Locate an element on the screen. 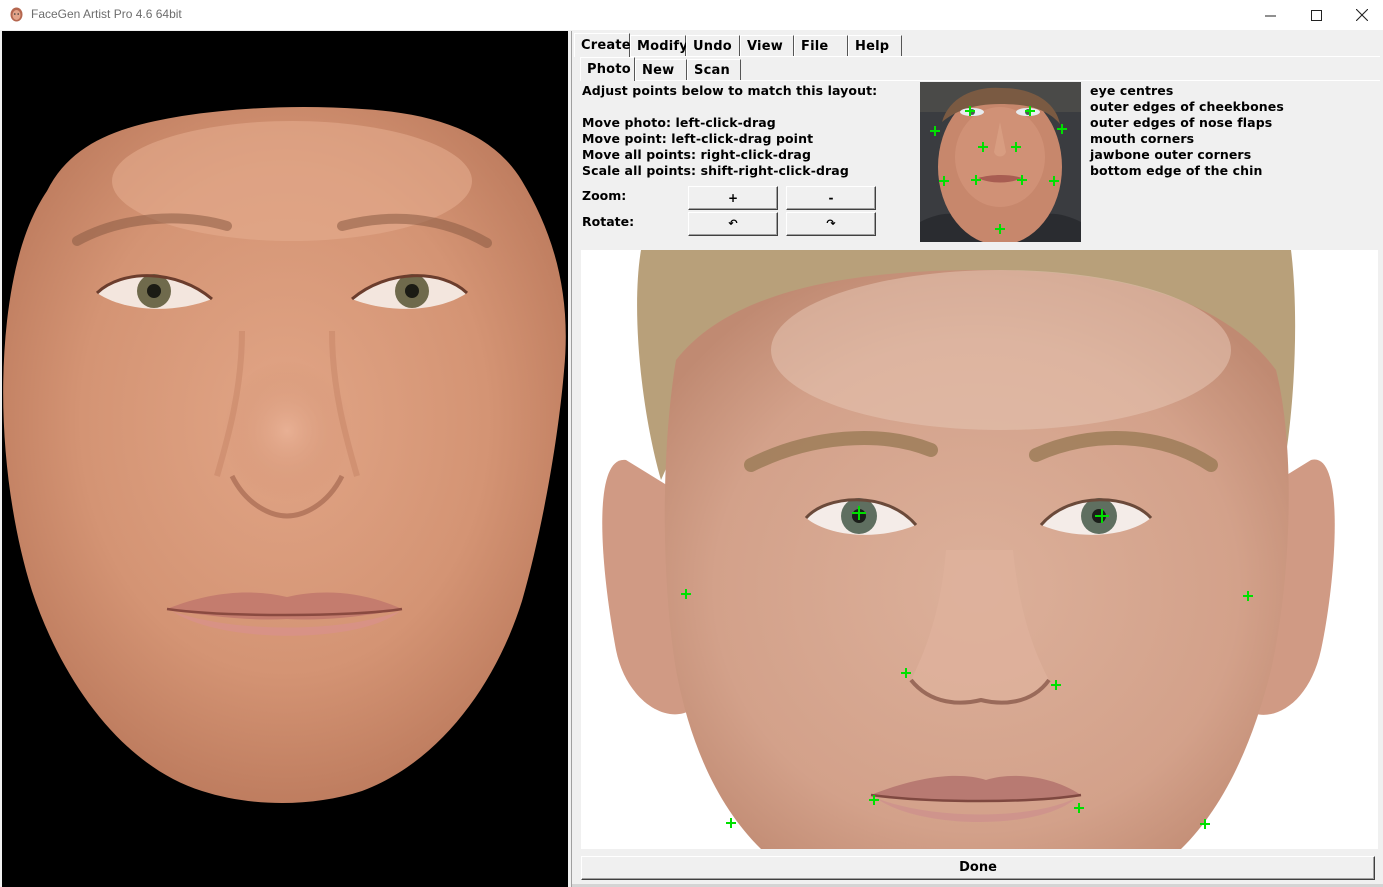  instruction-line: Move photo: left-click-drag is located at coordinates (679, 122).